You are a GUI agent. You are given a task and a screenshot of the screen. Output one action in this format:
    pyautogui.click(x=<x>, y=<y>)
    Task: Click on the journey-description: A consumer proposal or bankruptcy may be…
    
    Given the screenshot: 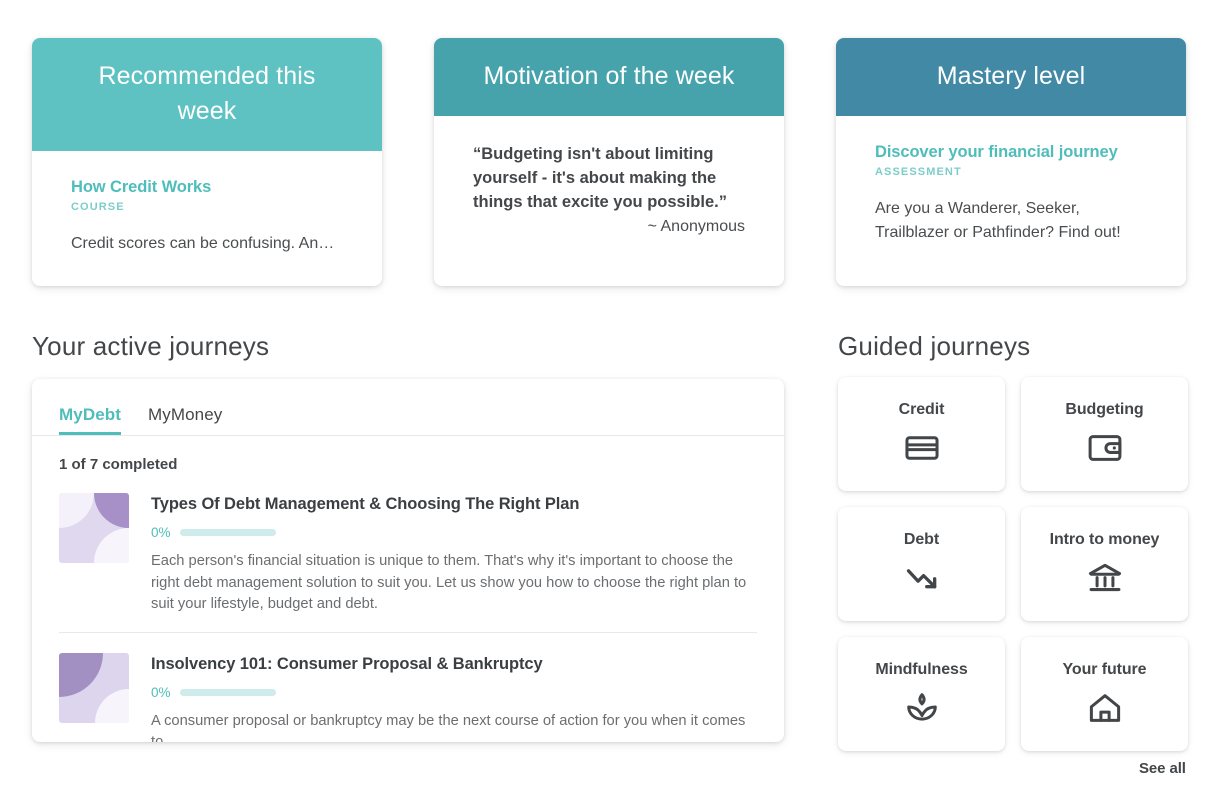 What is the action you would take?
    pyautogui.click(x=448, y=727)
    